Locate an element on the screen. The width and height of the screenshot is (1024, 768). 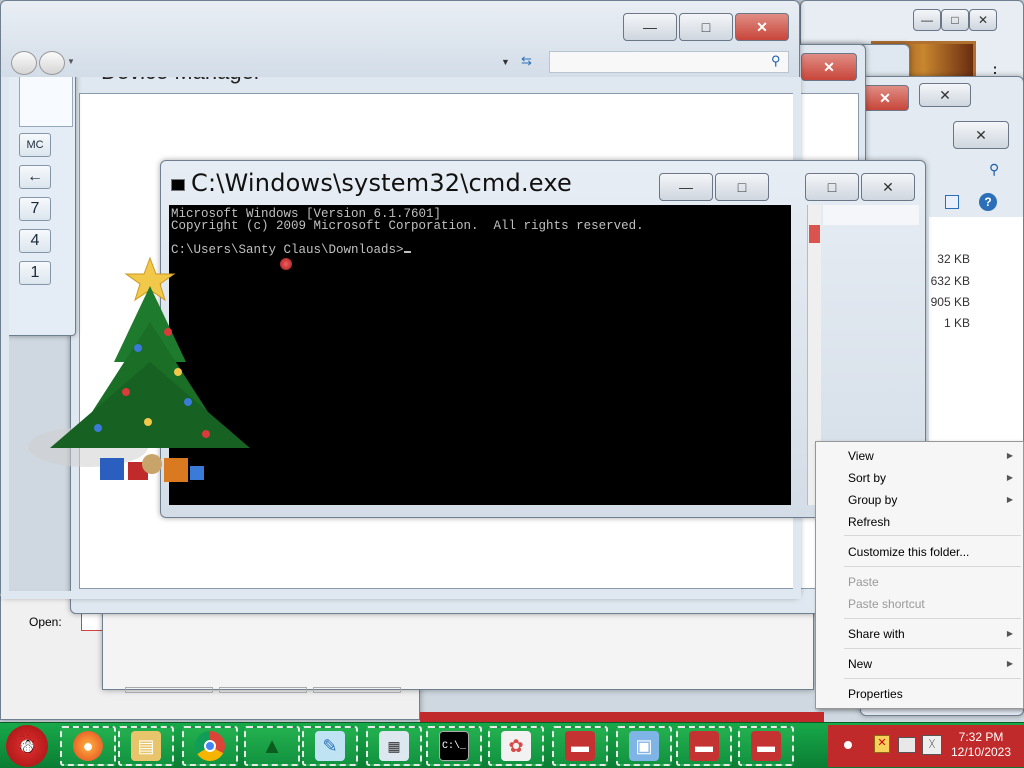
christmas-tree-icon: ▲ is located at coordinates (272, 745).